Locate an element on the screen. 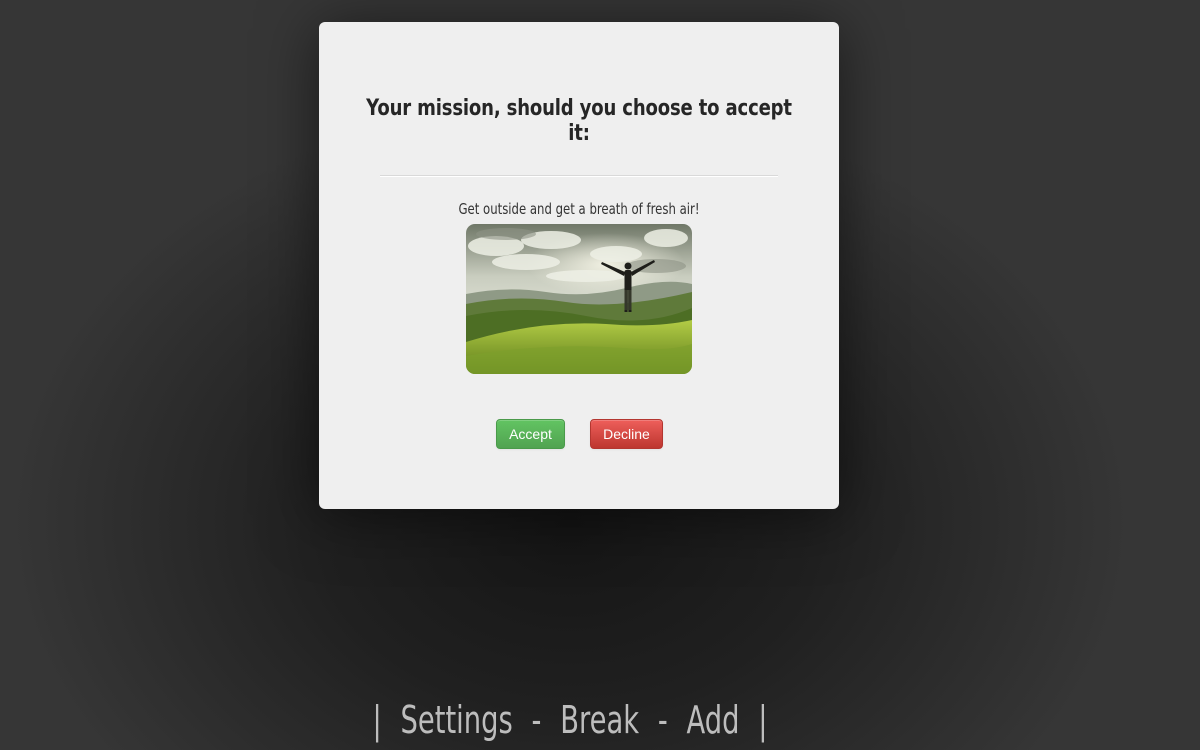 The image size is (1200, 750). nav-right-bar: | is located at coordinates (763, 720).